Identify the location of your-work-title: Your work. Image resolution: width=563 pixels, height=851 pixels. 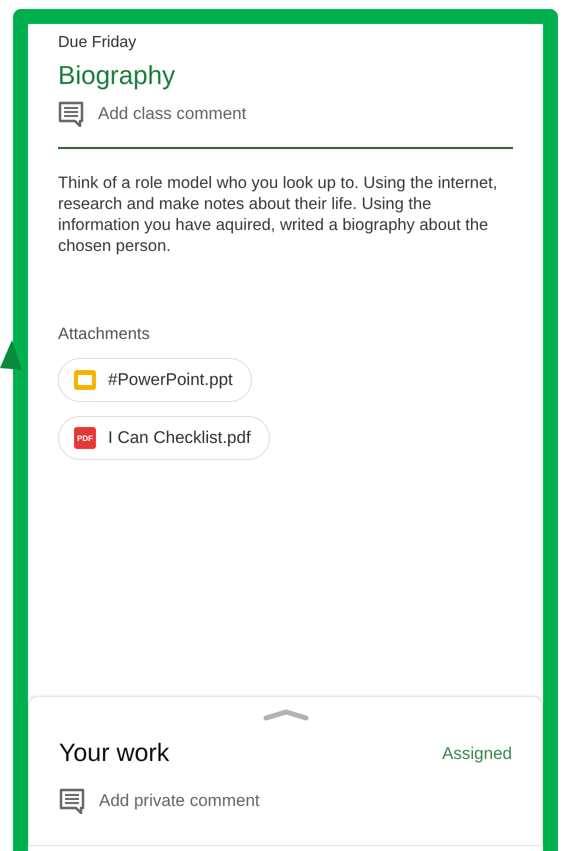
(114, 753).